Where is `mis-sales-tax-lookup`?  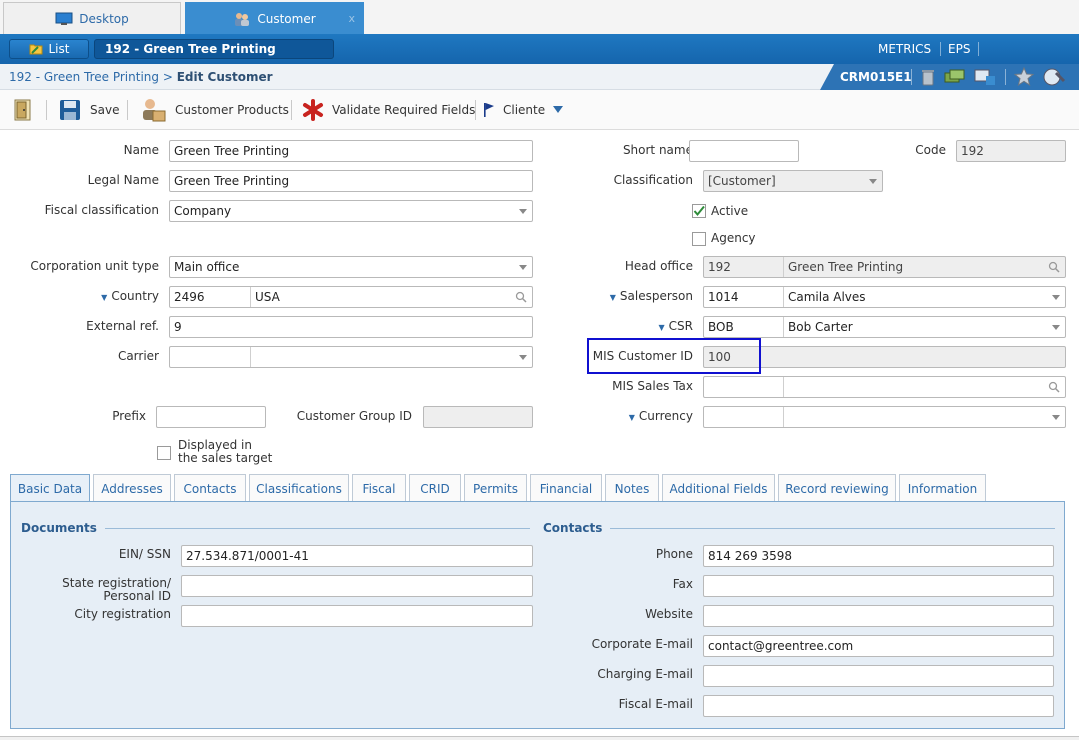 mis-sales-tax-lookup is located at coordinates (884, 387).